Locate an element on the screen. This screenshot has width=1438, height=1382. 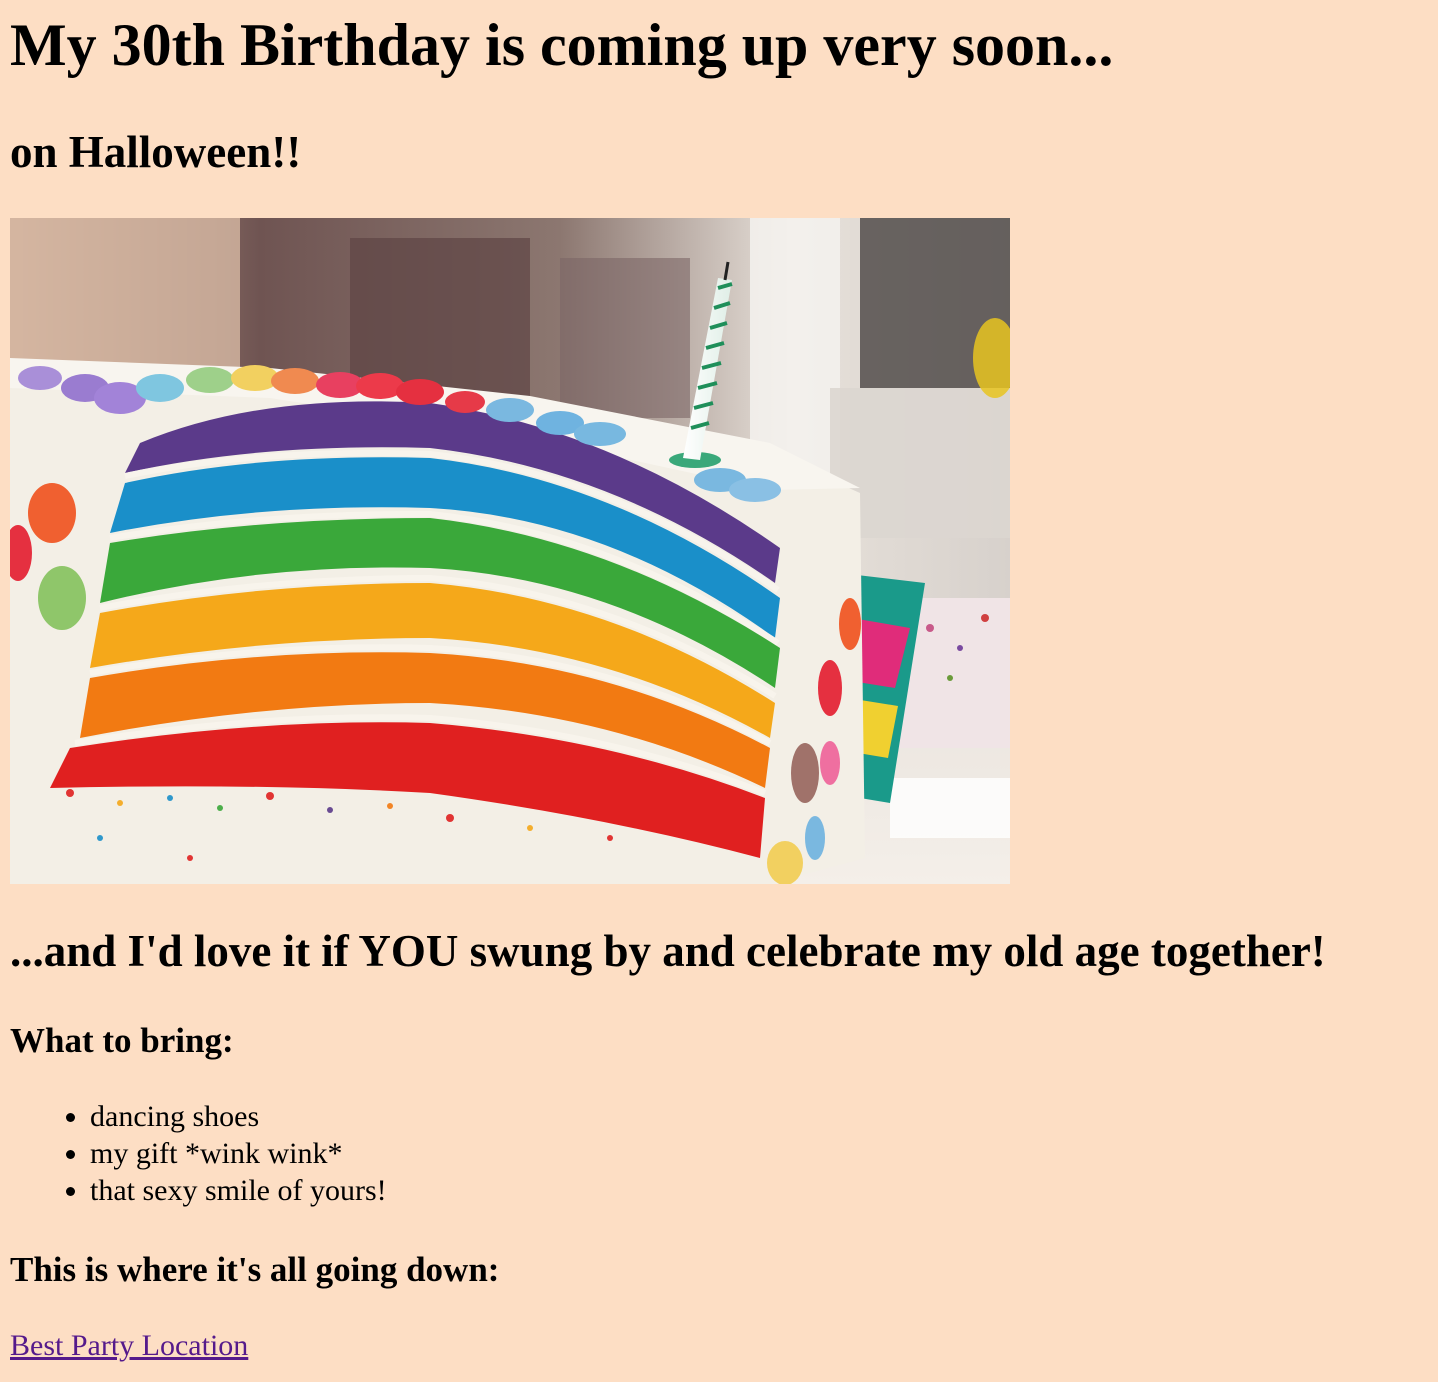
list-item: dancing shoes is located at coordinates (238, 1116).